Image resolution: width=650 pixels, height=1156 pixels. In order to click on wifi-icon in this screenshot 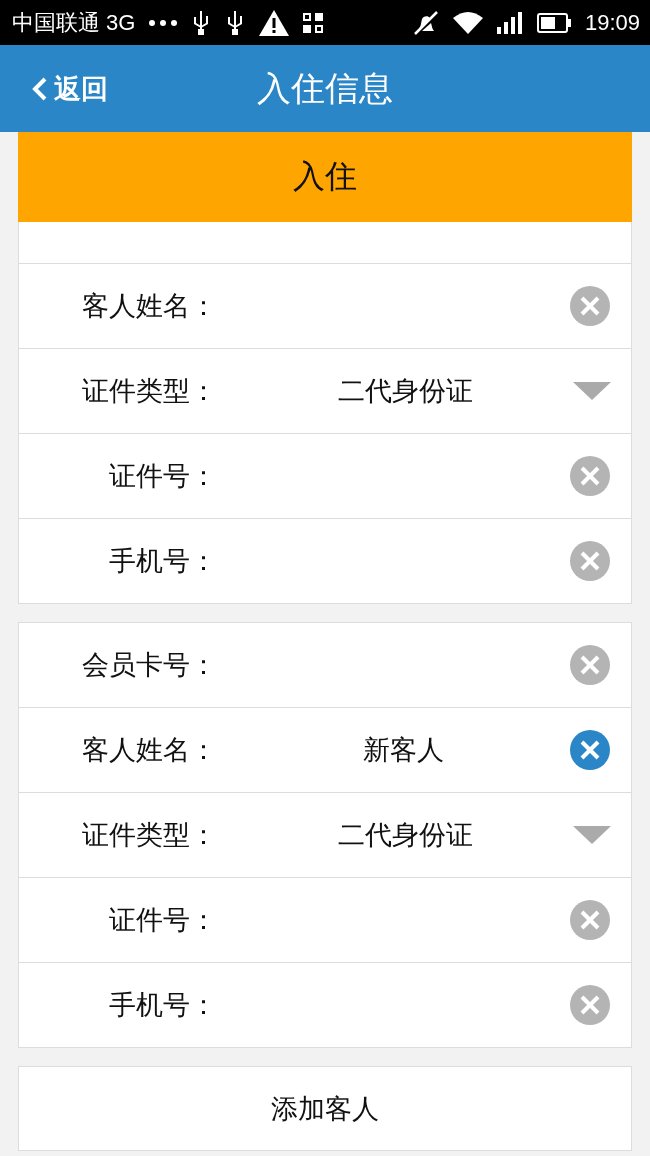, I will do `click(467, 22)`.